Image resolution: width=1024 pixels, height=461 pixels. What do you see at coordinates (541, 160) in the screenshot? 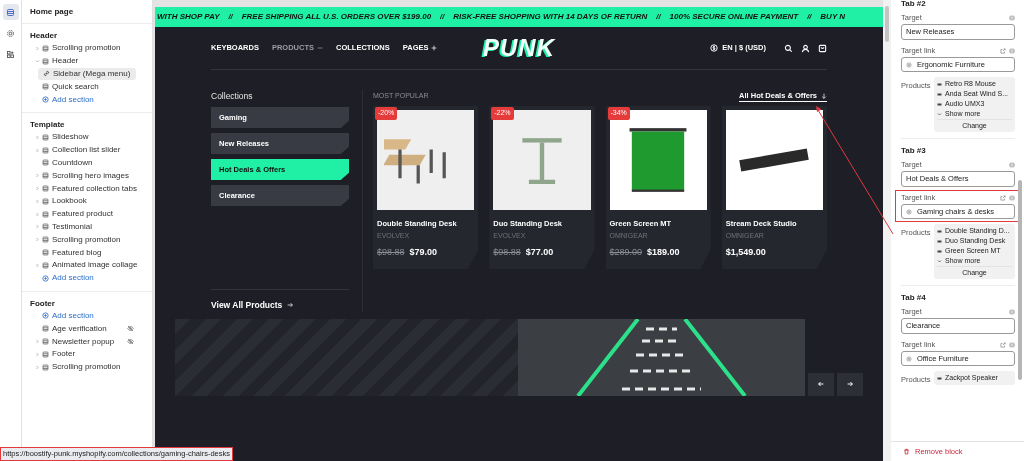
I see `product-drawing` at bounding box center [541, 160].